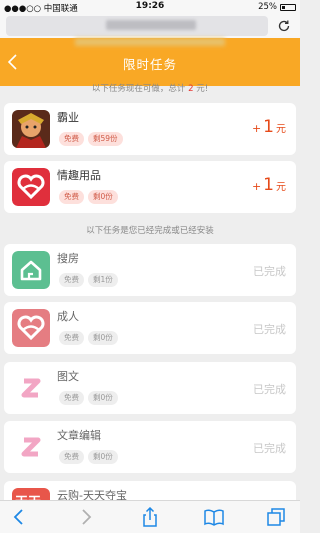 The width and height of the screenshot is (320, 533). I want to click on browser-address-area, so click(150, 26).